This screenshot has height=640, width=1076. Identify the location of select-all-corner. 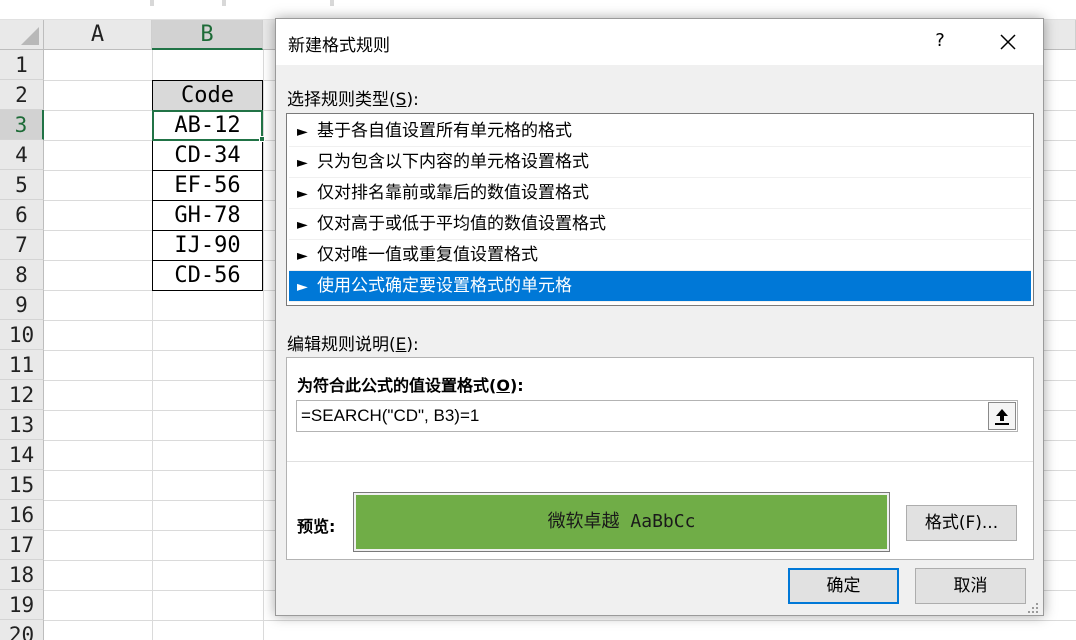
(22, 35).